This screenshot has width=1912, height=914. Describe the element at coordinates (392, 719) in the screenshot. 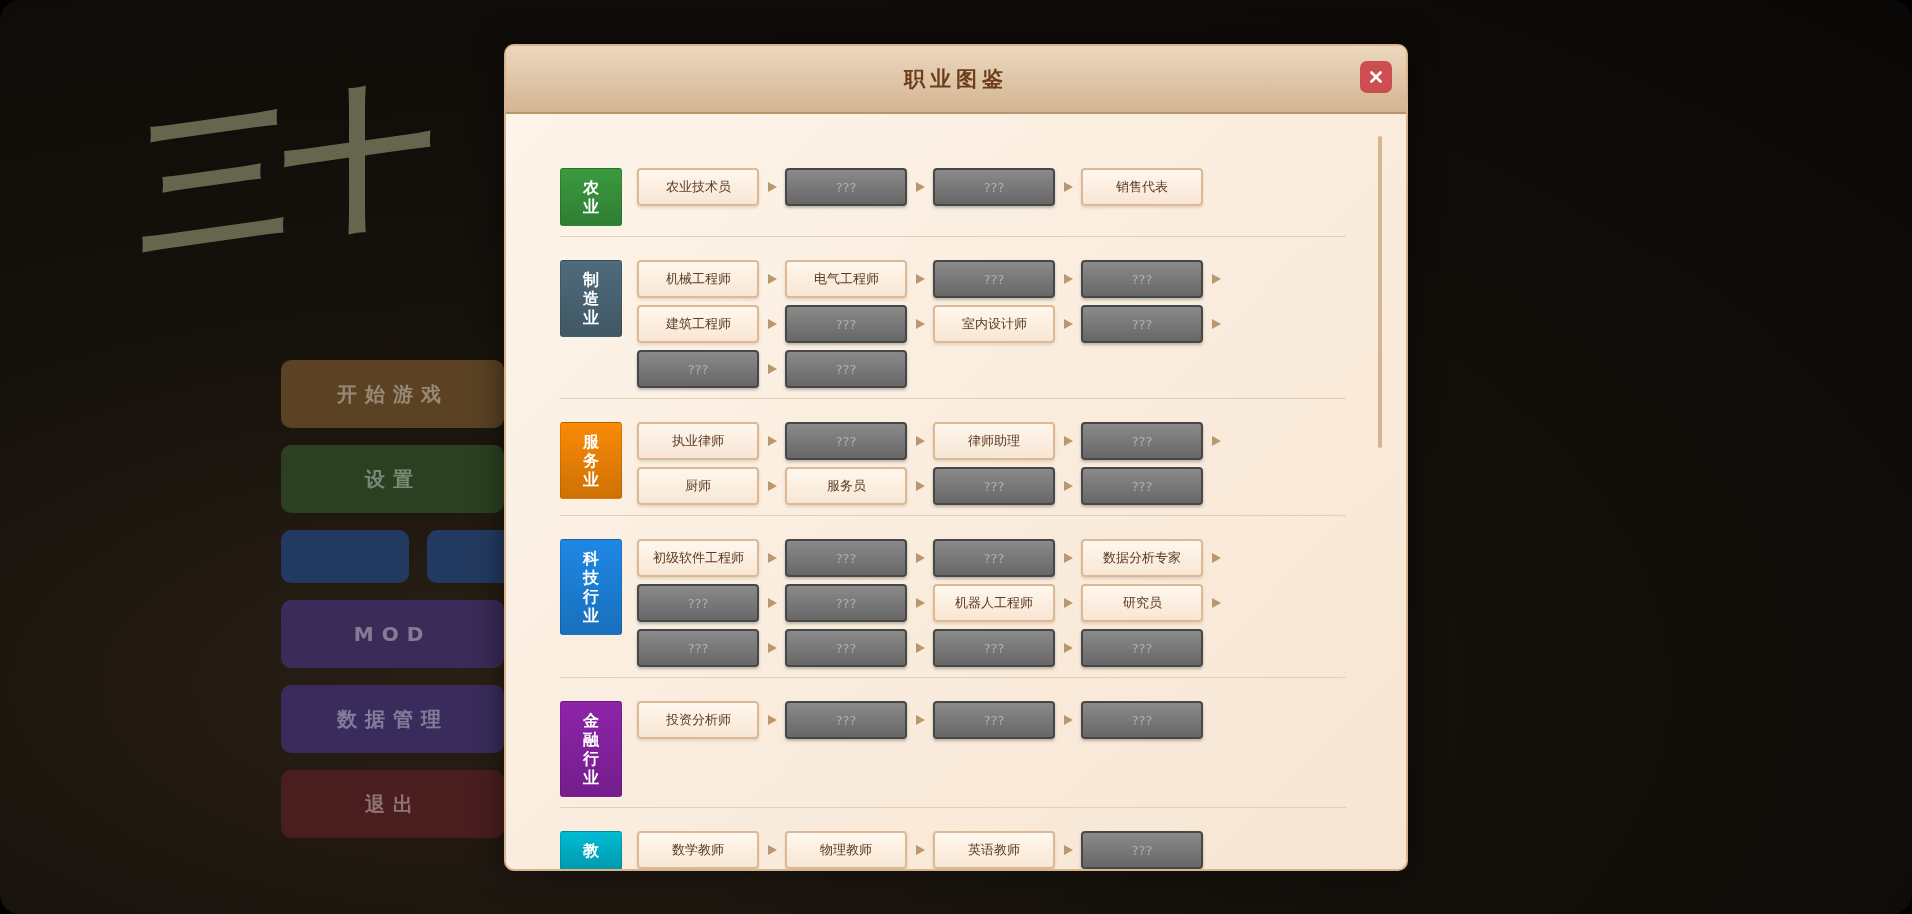

I see `menu-button: 数据管理` at that location.